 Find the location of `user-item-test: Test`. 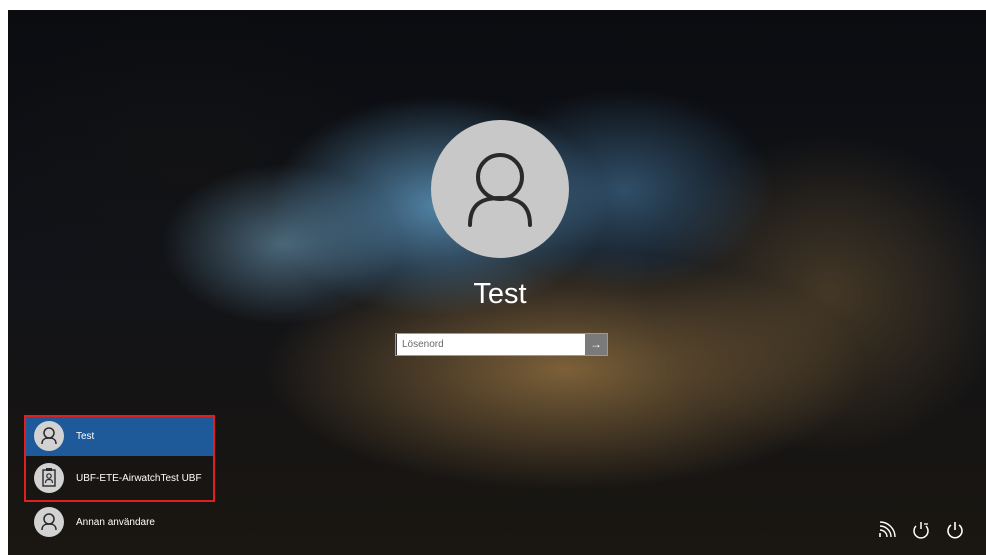

user-item-test: Test is located at coordinates (119, 436).